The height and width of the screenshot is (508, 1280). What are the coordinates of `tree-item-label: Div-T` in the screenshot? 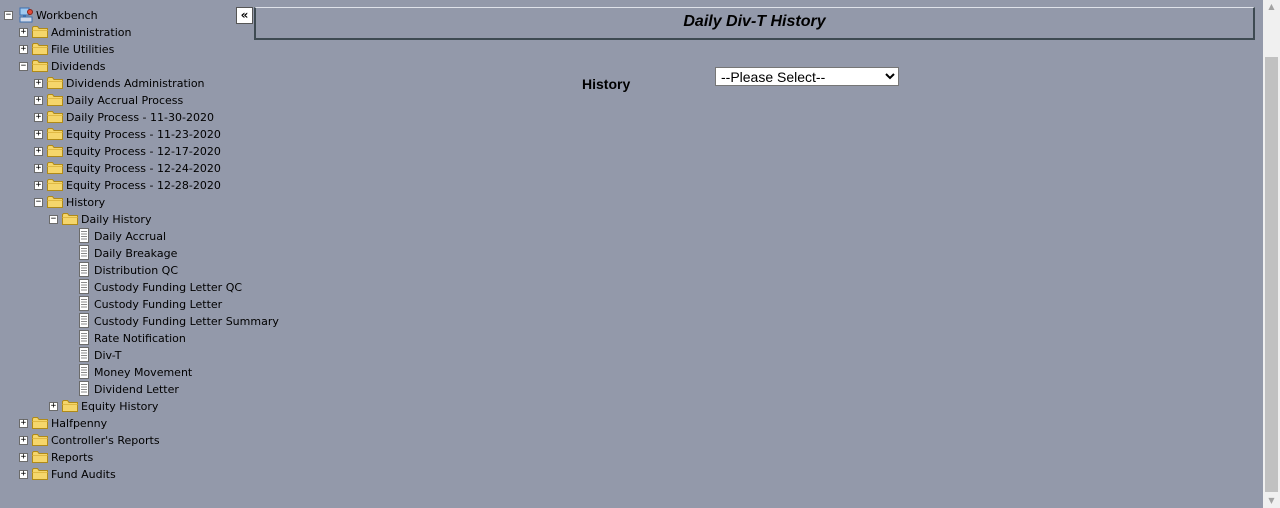 It's located at (107, 355).